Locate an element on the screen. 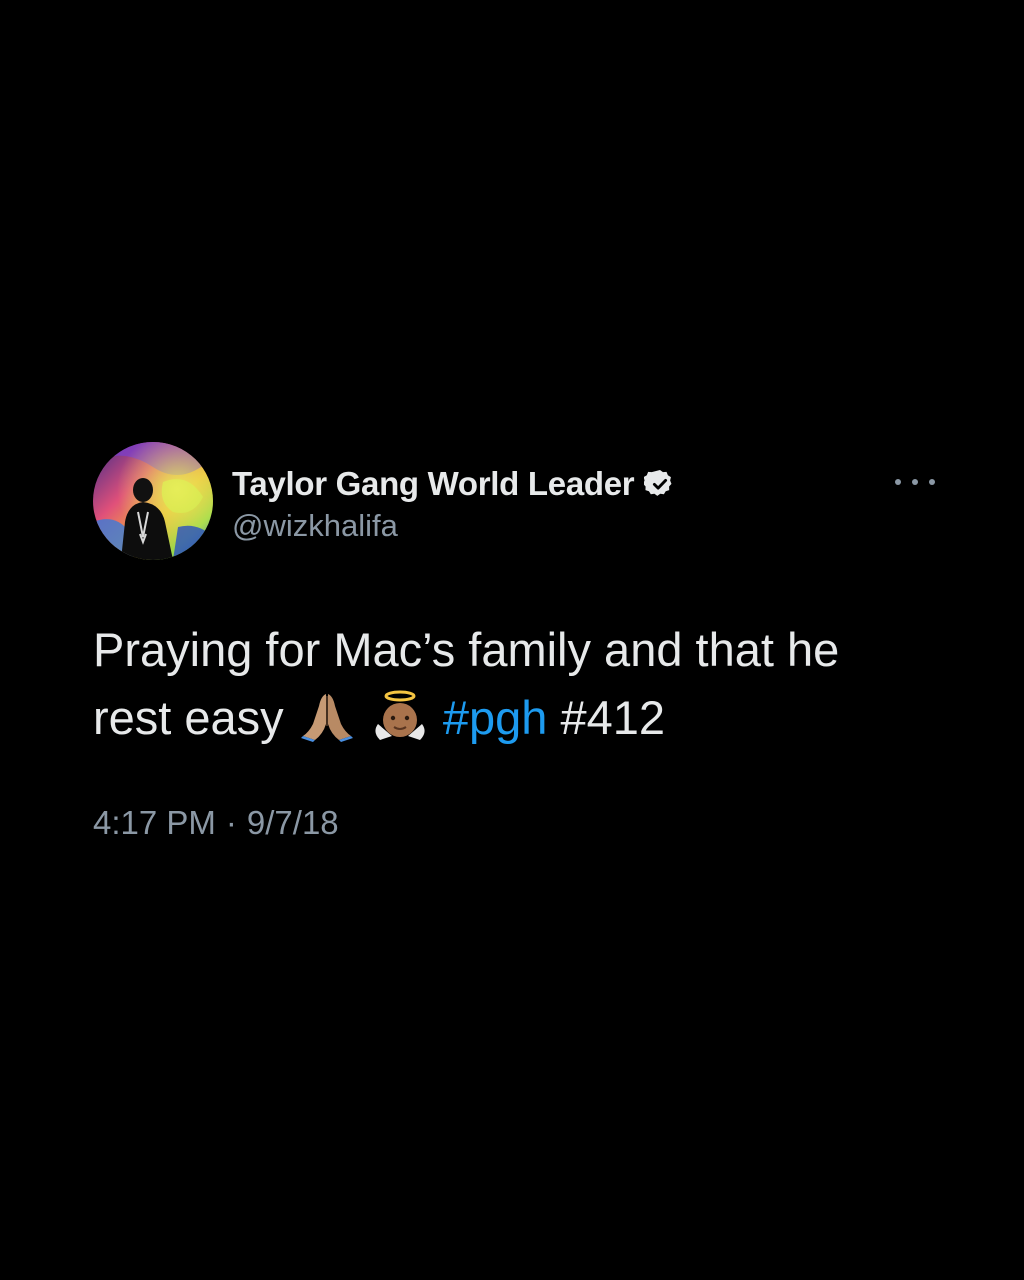  hashtag-plain: #412 is located at coordinates (613, 717).